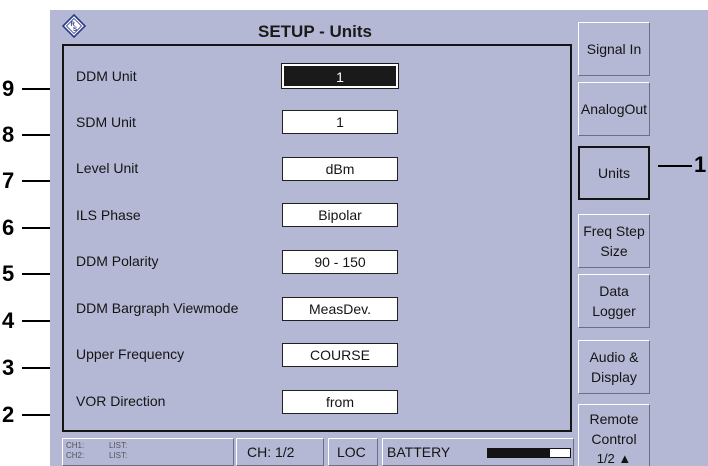  Describe the element at coordinates (75, 455) in the screenshot. I see `ch2-label: CH2:` at that location.